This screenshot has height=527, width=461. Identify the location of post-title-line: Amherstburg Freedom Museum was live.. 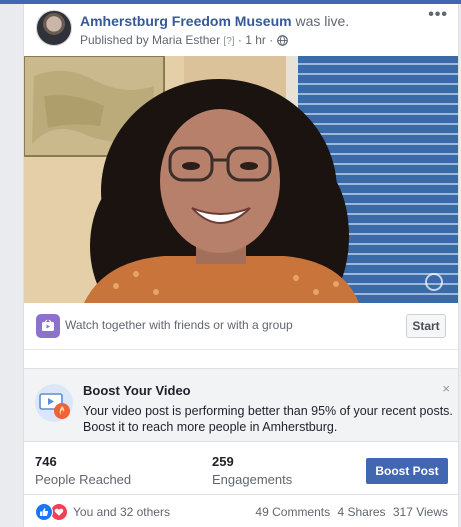
(214, 21).